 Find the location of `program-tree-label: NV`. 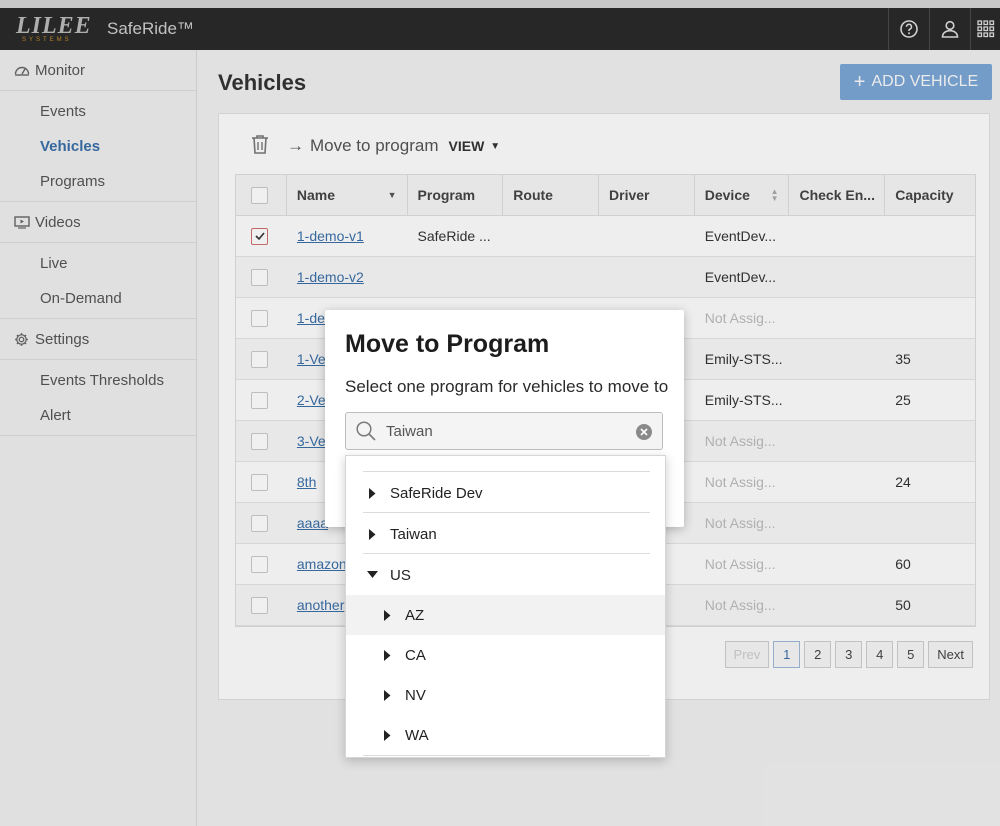

program-tree-label: NV is located at coordinates (415, 695).